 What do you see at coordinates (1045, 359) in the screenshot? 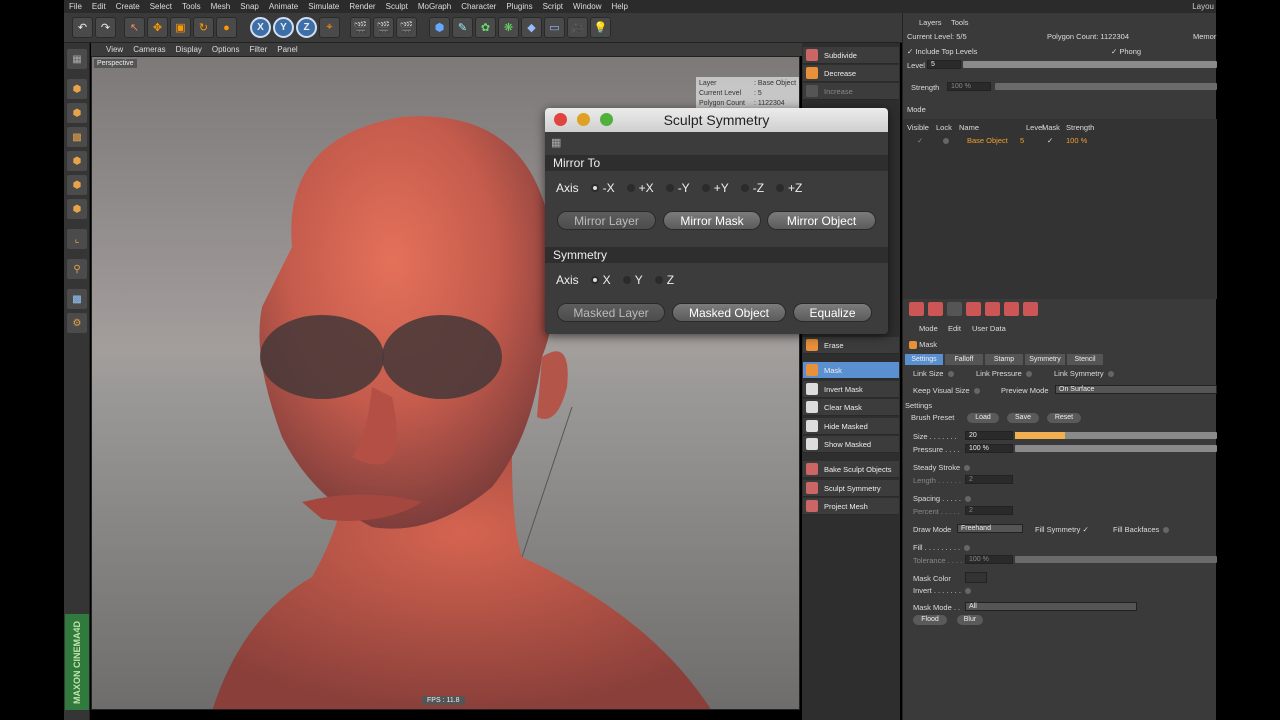
I see `tab-symmetry: Symmetry` at bounding box center [1045, 359].